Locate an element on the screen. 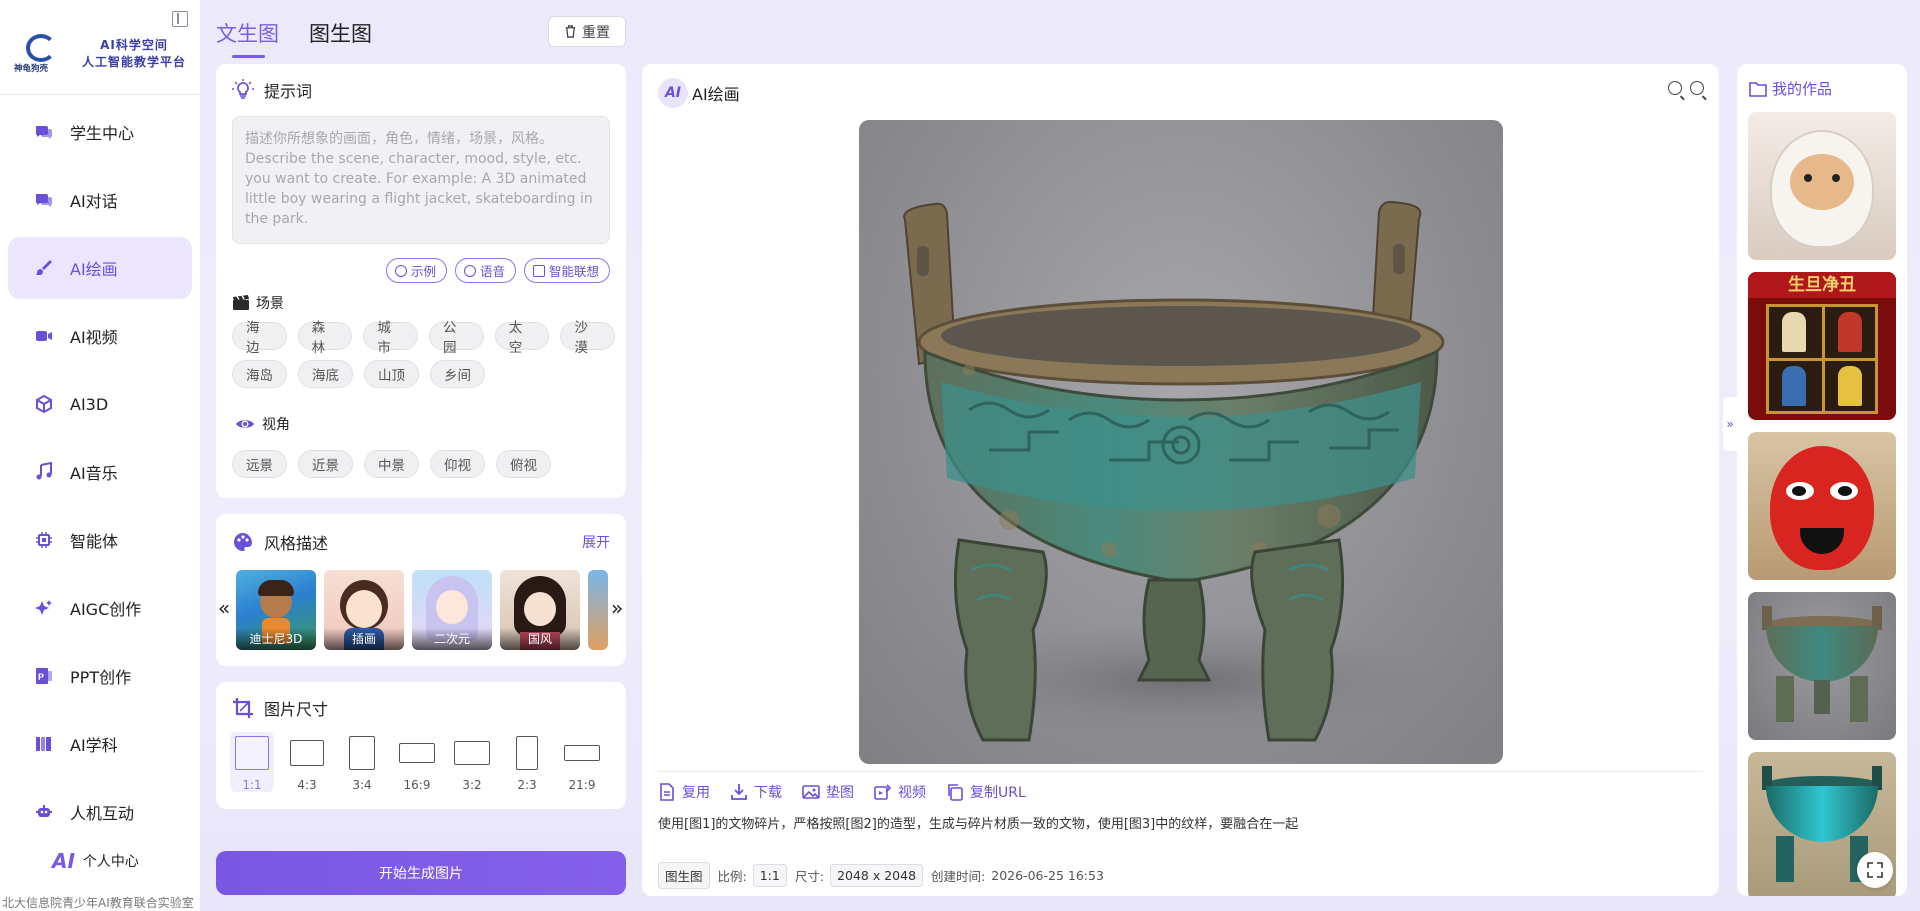 The image size is (1920, 911). work-thumb-puppy-egg is located at coordinates (1822, 186).